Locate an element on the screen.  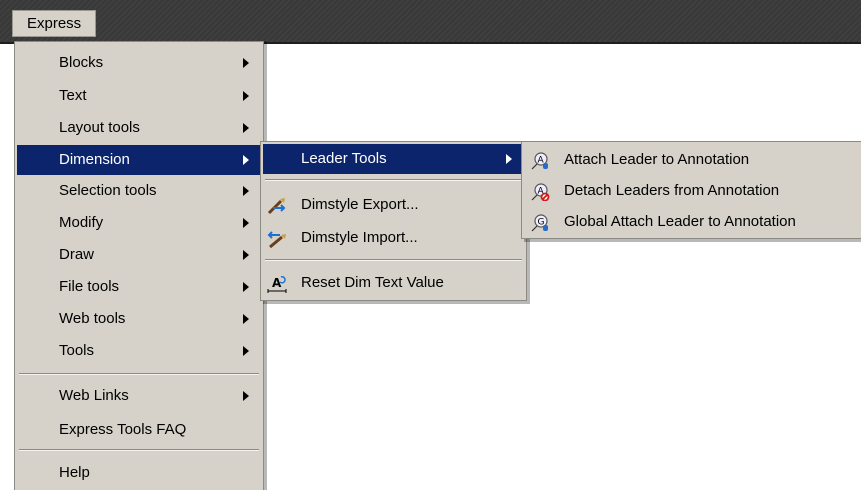
menu-item-global-attach-leader: G Global Attach Leader to Annotation is located at coordinates (691, 222).